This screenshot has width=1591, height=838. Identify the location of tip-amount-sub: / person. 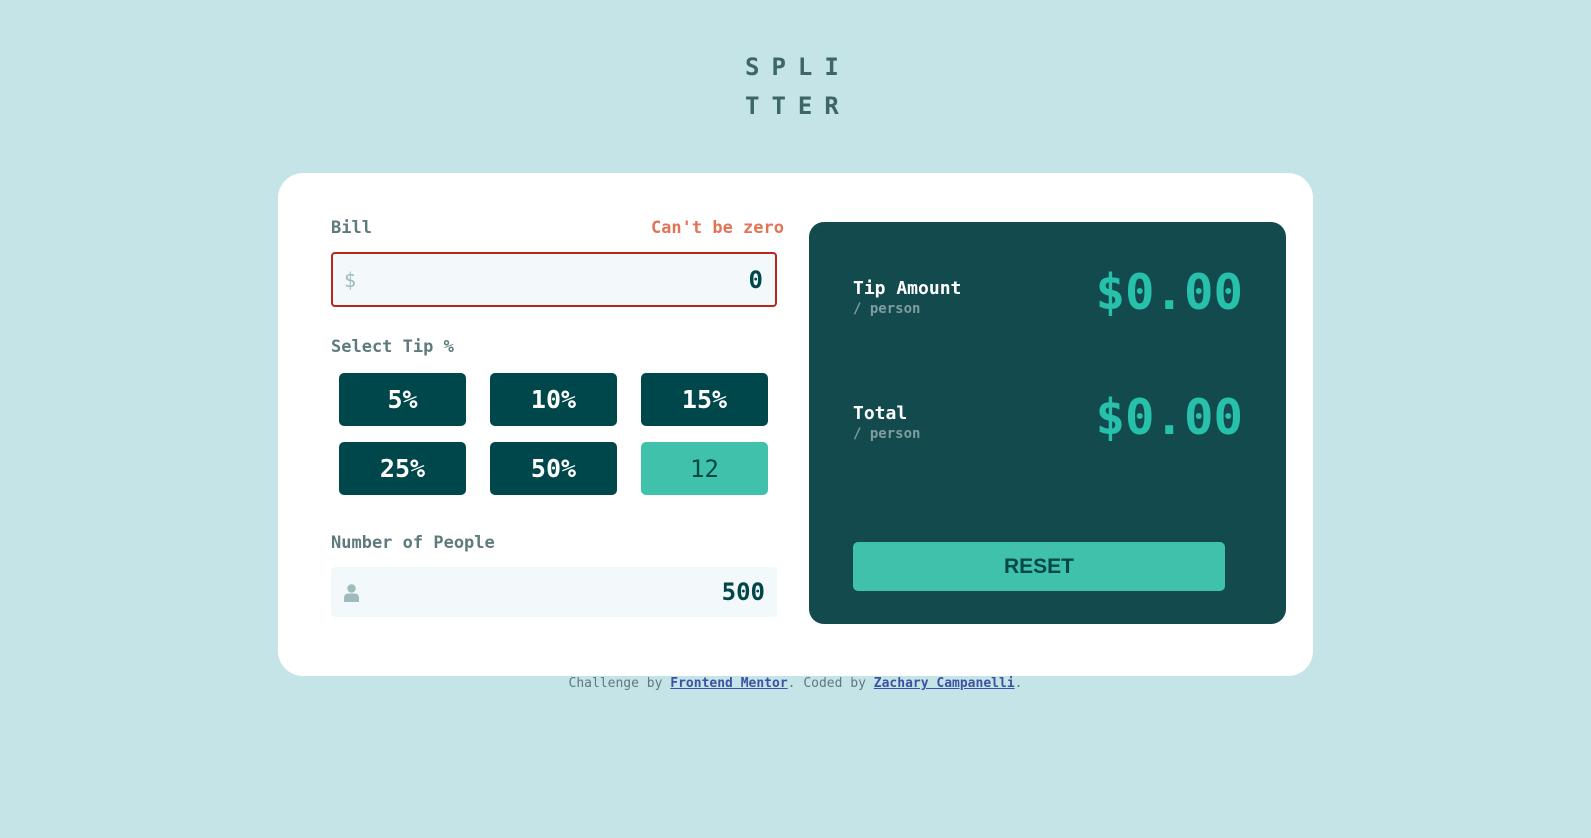
(887, 309).